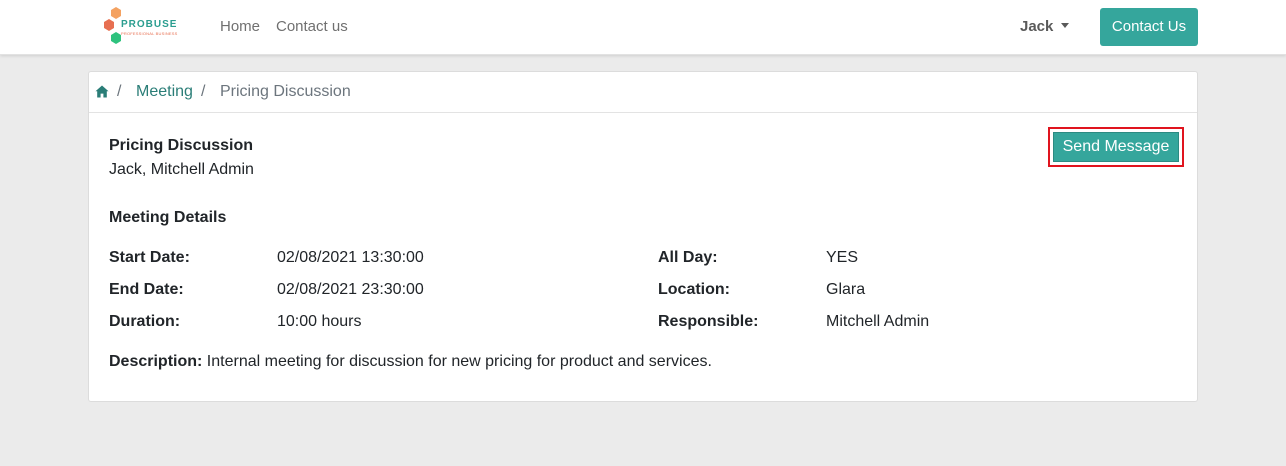  I want to click on end-date-value: 02/08/2021 23:30:00, so click(350, 289).